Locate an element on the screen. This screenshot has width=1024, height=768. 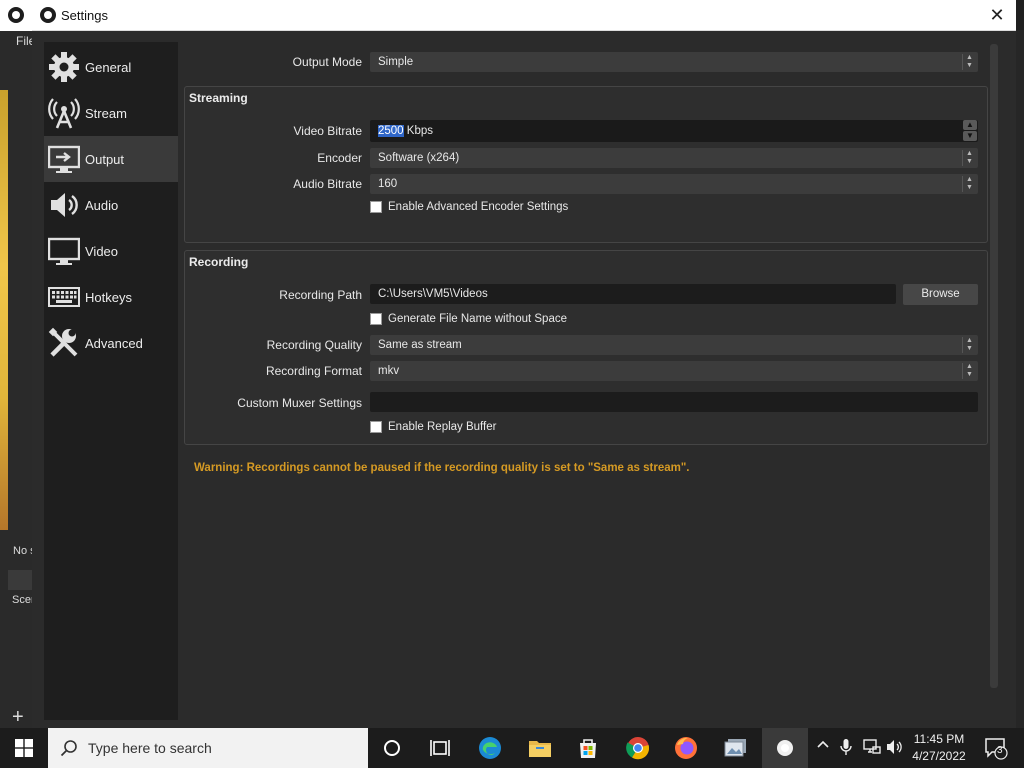
advanced-encoder-label: Enable Advanced Encoder Settings is located at coordinates (478, 207).